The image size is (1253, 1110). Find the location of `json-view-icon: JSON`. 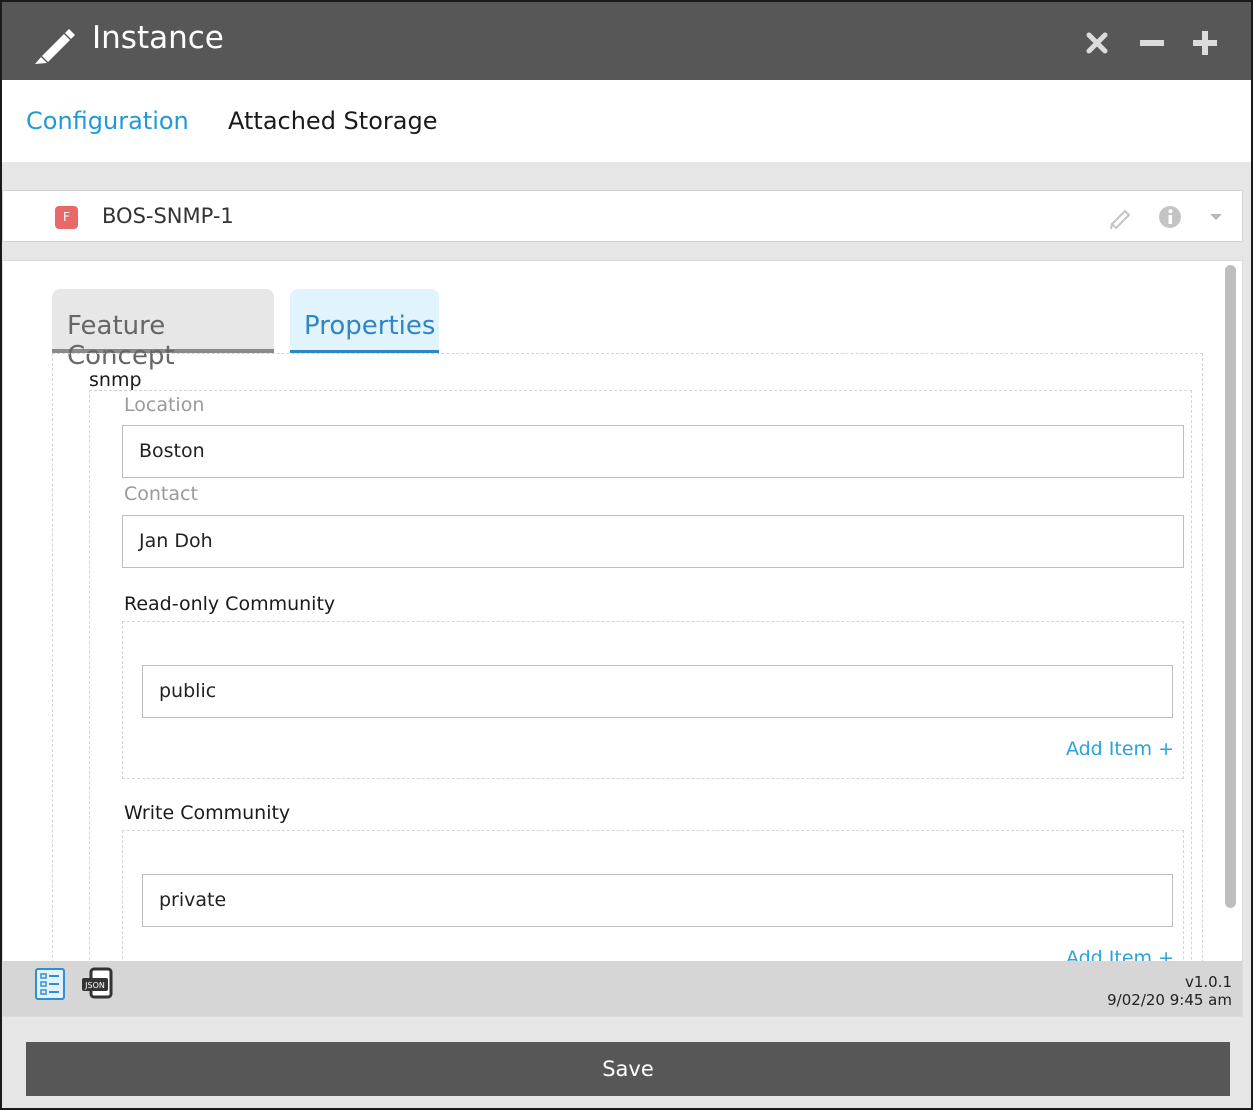

json-view-icon: JSON is located at coordinates (97, 984).